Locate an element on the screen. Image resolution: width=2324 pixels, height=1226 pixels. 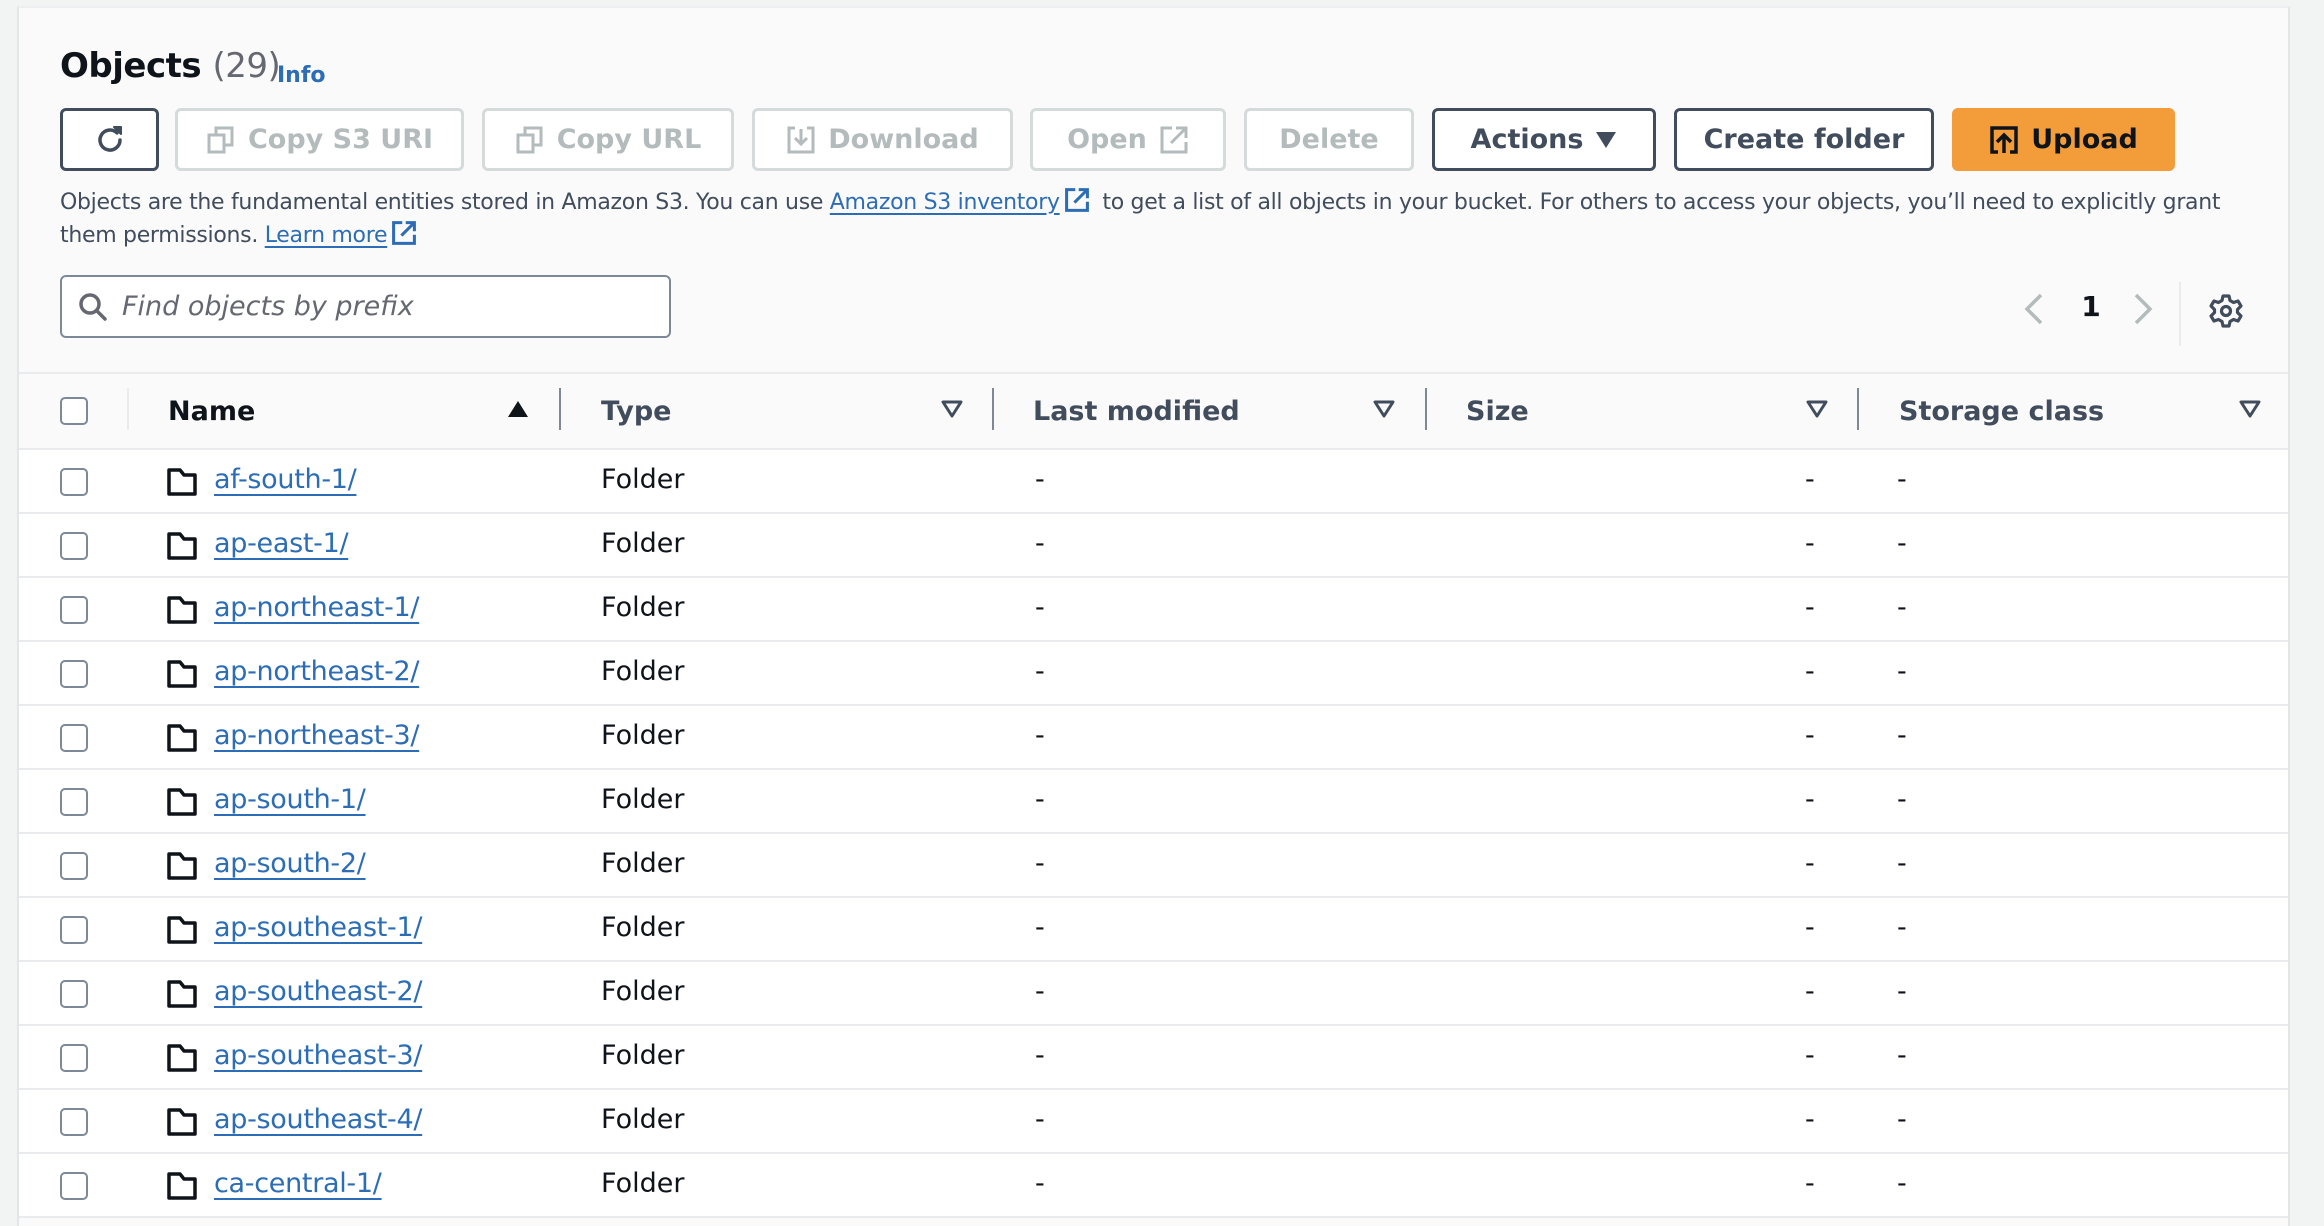
object-name-link: ap-northeast-3/ is located at coordinates (316, 735).